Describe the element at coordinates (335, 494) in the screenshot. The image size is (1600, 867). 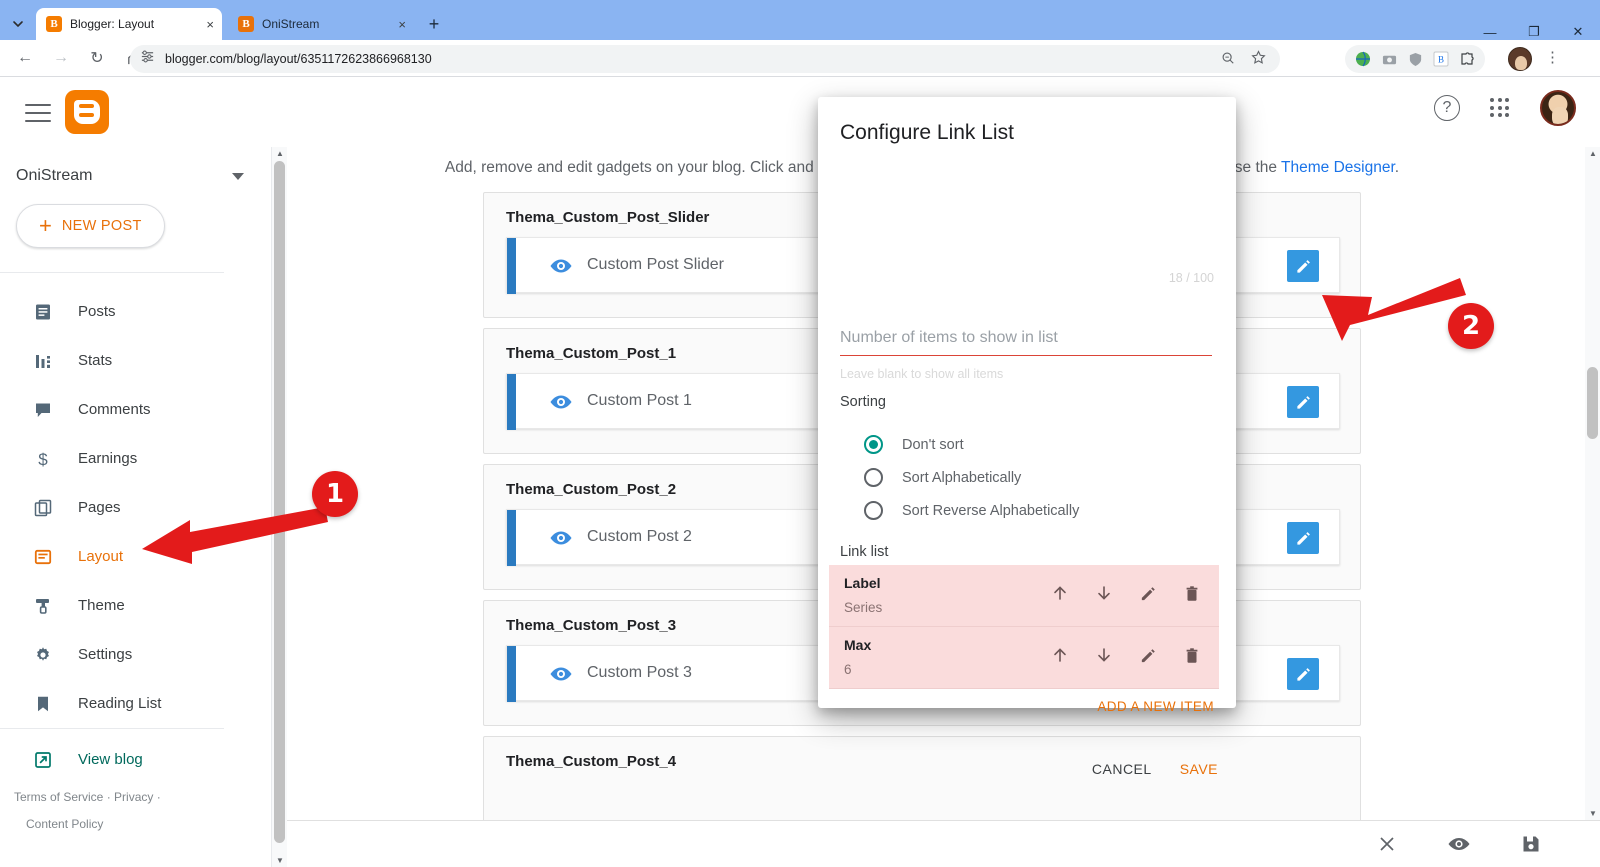
I see `annotation-badge-1: 1` at that location.